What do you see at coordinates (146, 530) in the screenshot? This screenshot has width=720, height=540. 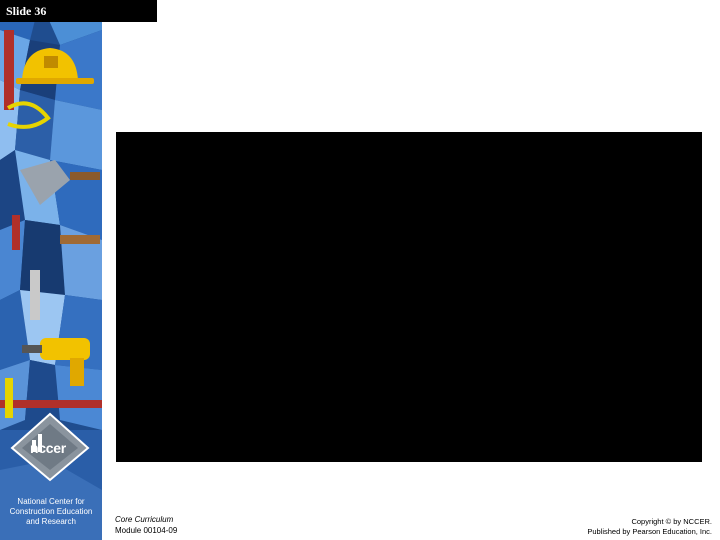 I see `module-number: Module 00104-09` at bounding box center [146, 530].